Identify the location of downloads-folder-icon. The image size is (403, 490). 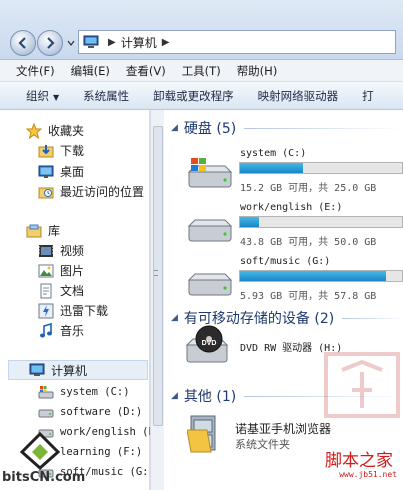
(46, 150).